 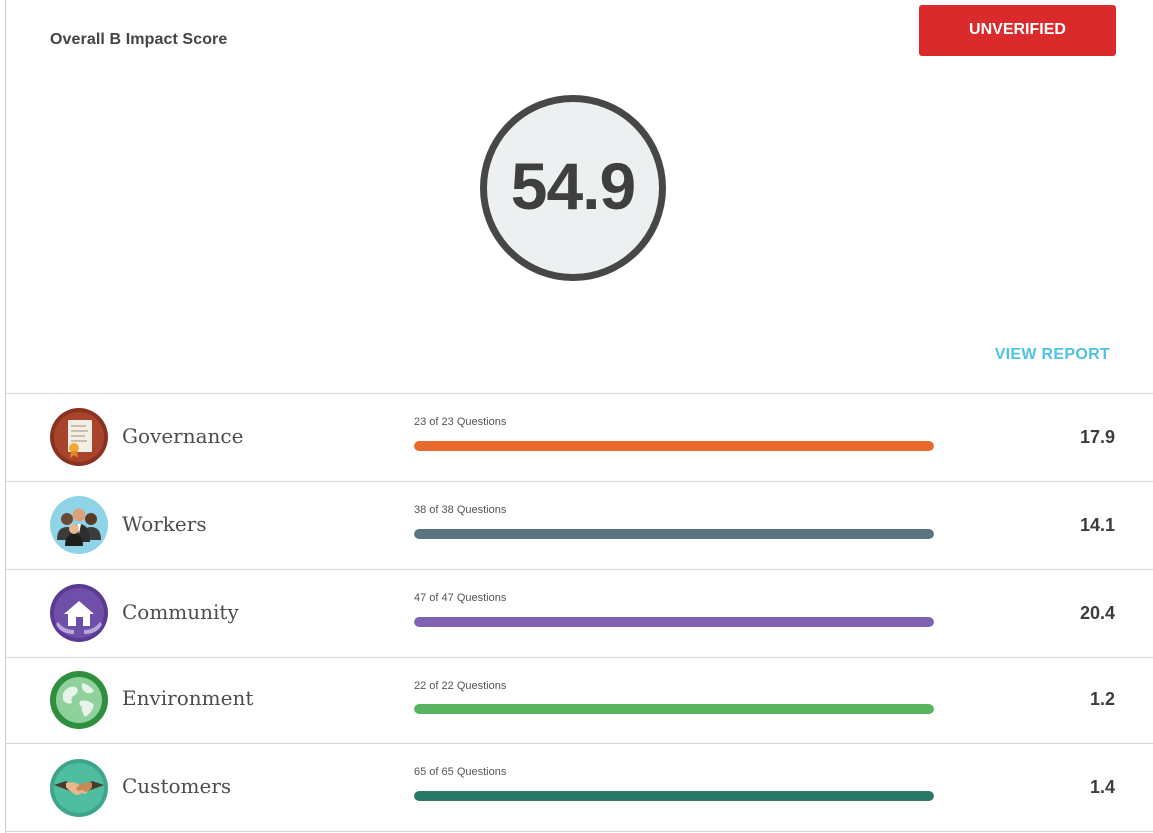 What do you see at coordinates (1102, 787) in the screenshot?
I see `category-score: 1.4` at bounding box center [1102, 787].